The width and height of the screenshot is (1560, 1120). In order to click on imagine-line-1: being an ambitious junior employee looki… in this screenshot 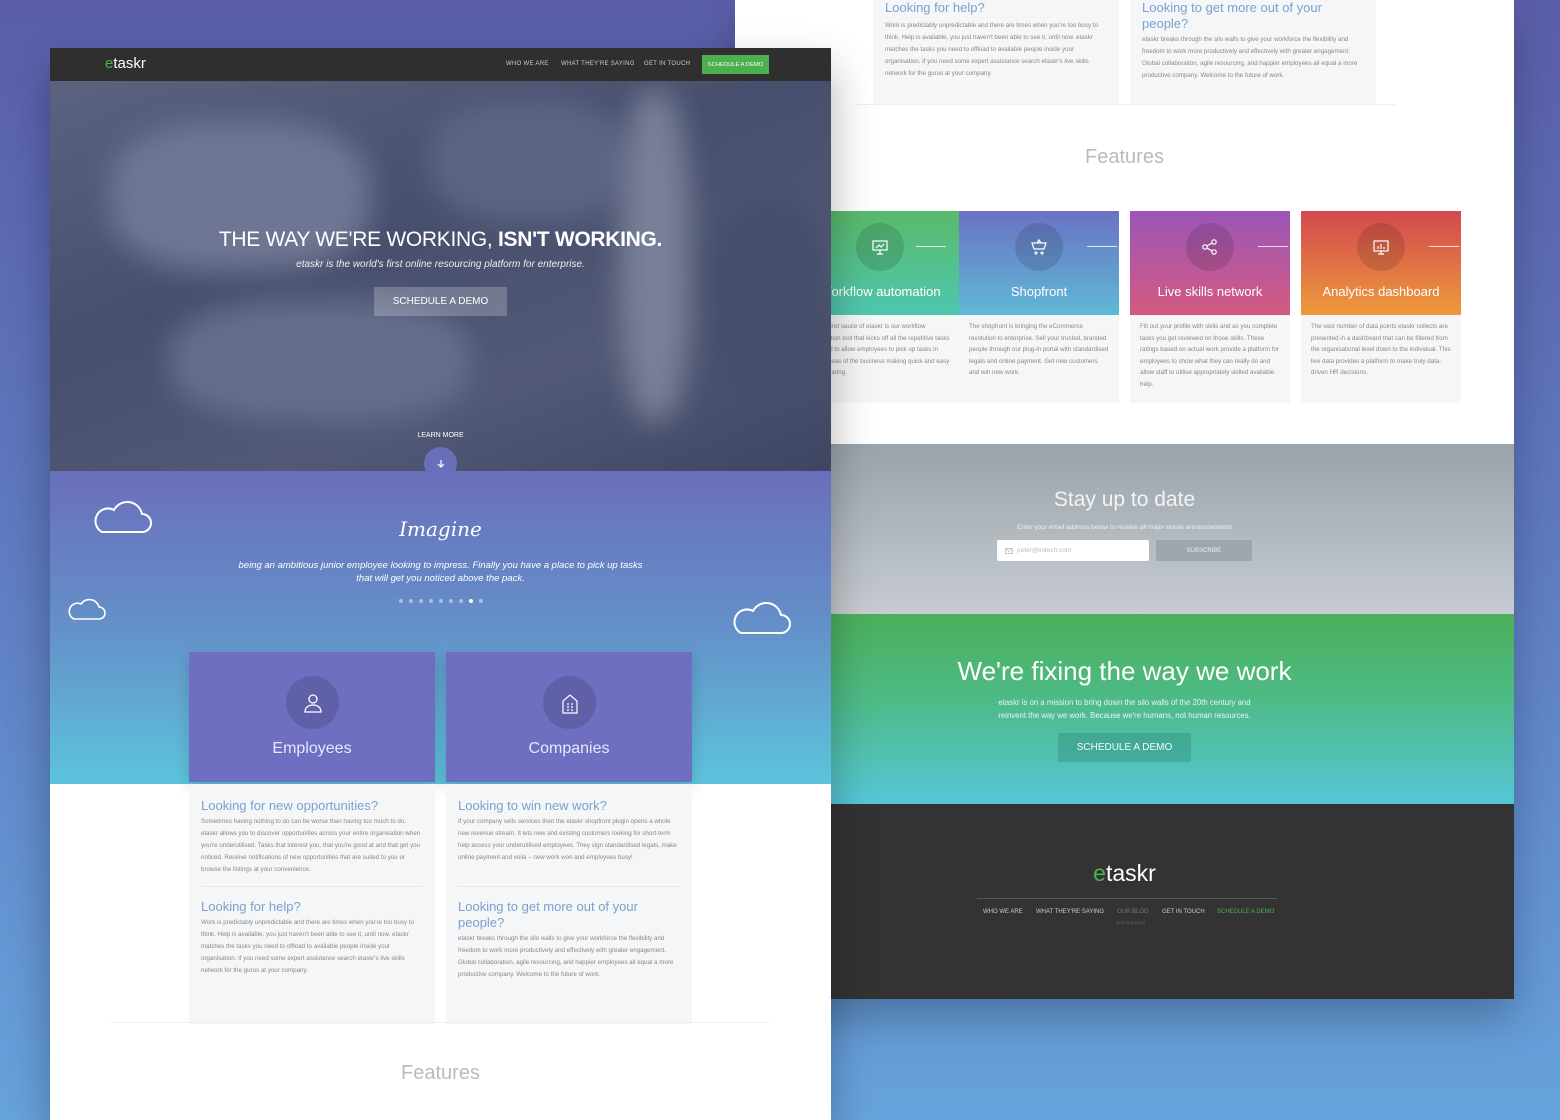, I will do `click(440, 565)`.